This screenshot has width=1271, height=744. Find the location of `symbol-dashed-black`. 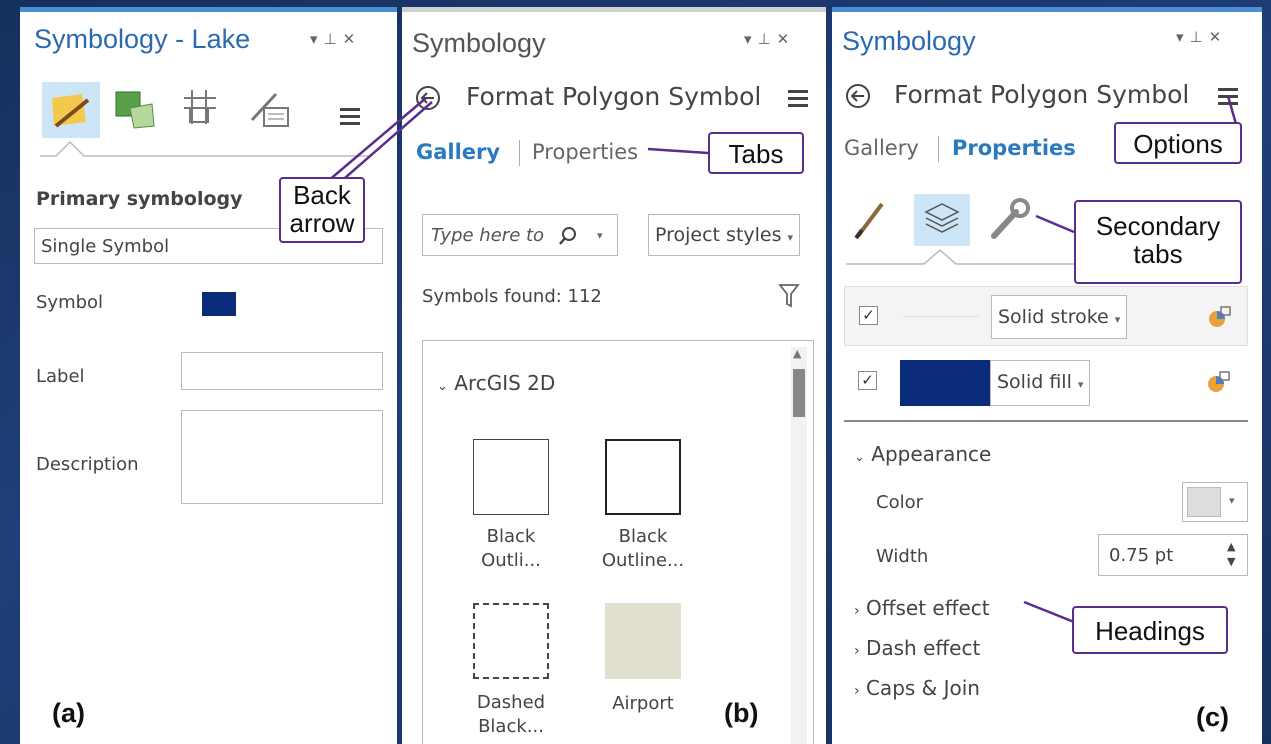

symbol-dashed-black is located at coordinates (511, 641).